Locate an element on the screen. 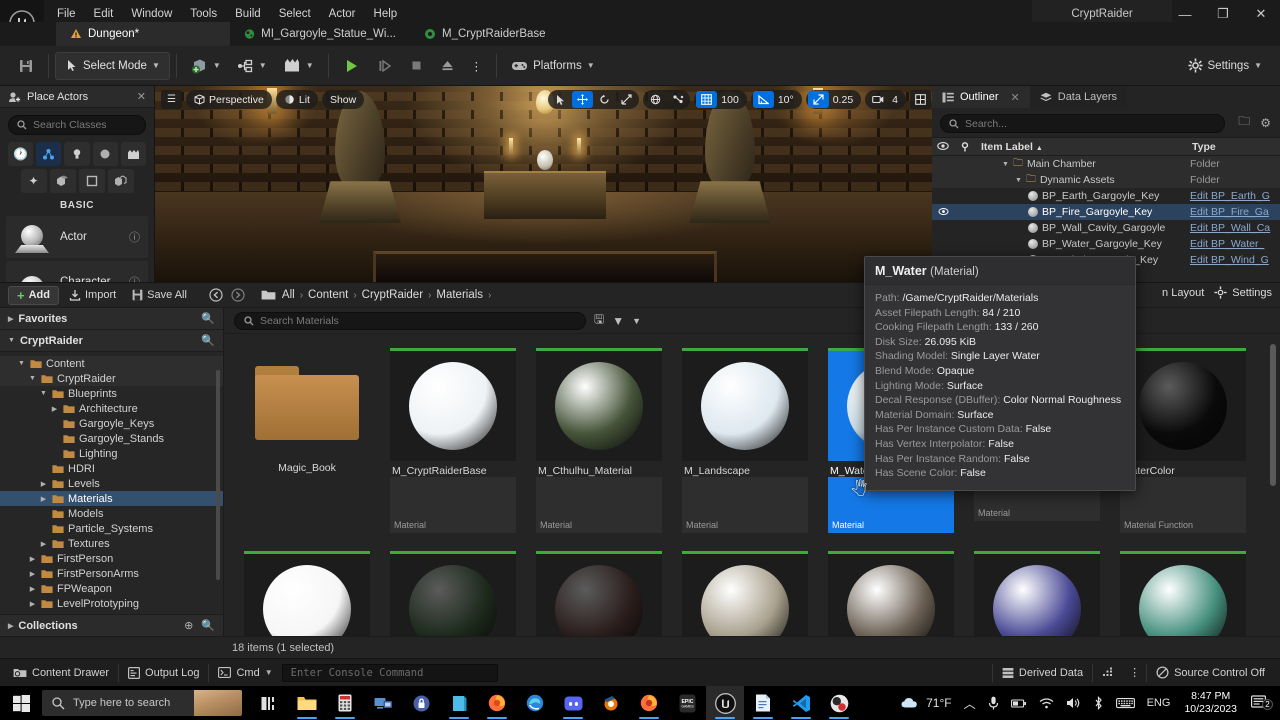 This screenshot has width=1280, height=720. asset-grid-scrollbar is located at coordinates (1273, 415).